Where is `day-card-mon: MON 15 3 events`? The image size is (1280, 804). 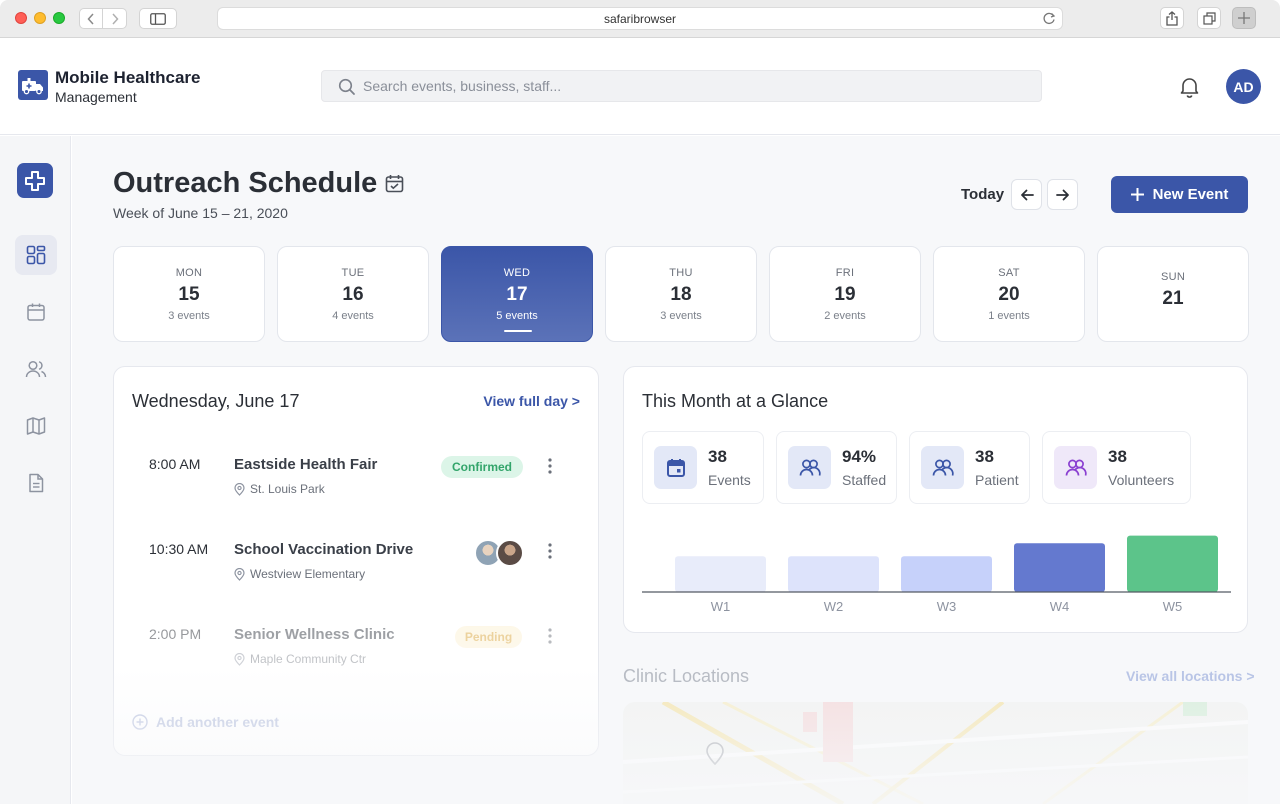 day-card-mon: MON 15 3 events is located at coordinates (189, 294).